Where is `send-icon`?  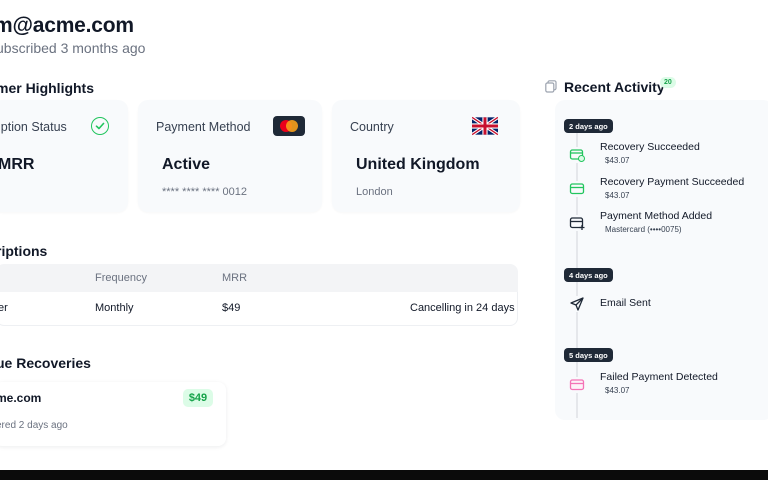 send-icon is located at coordinates (577, 304).